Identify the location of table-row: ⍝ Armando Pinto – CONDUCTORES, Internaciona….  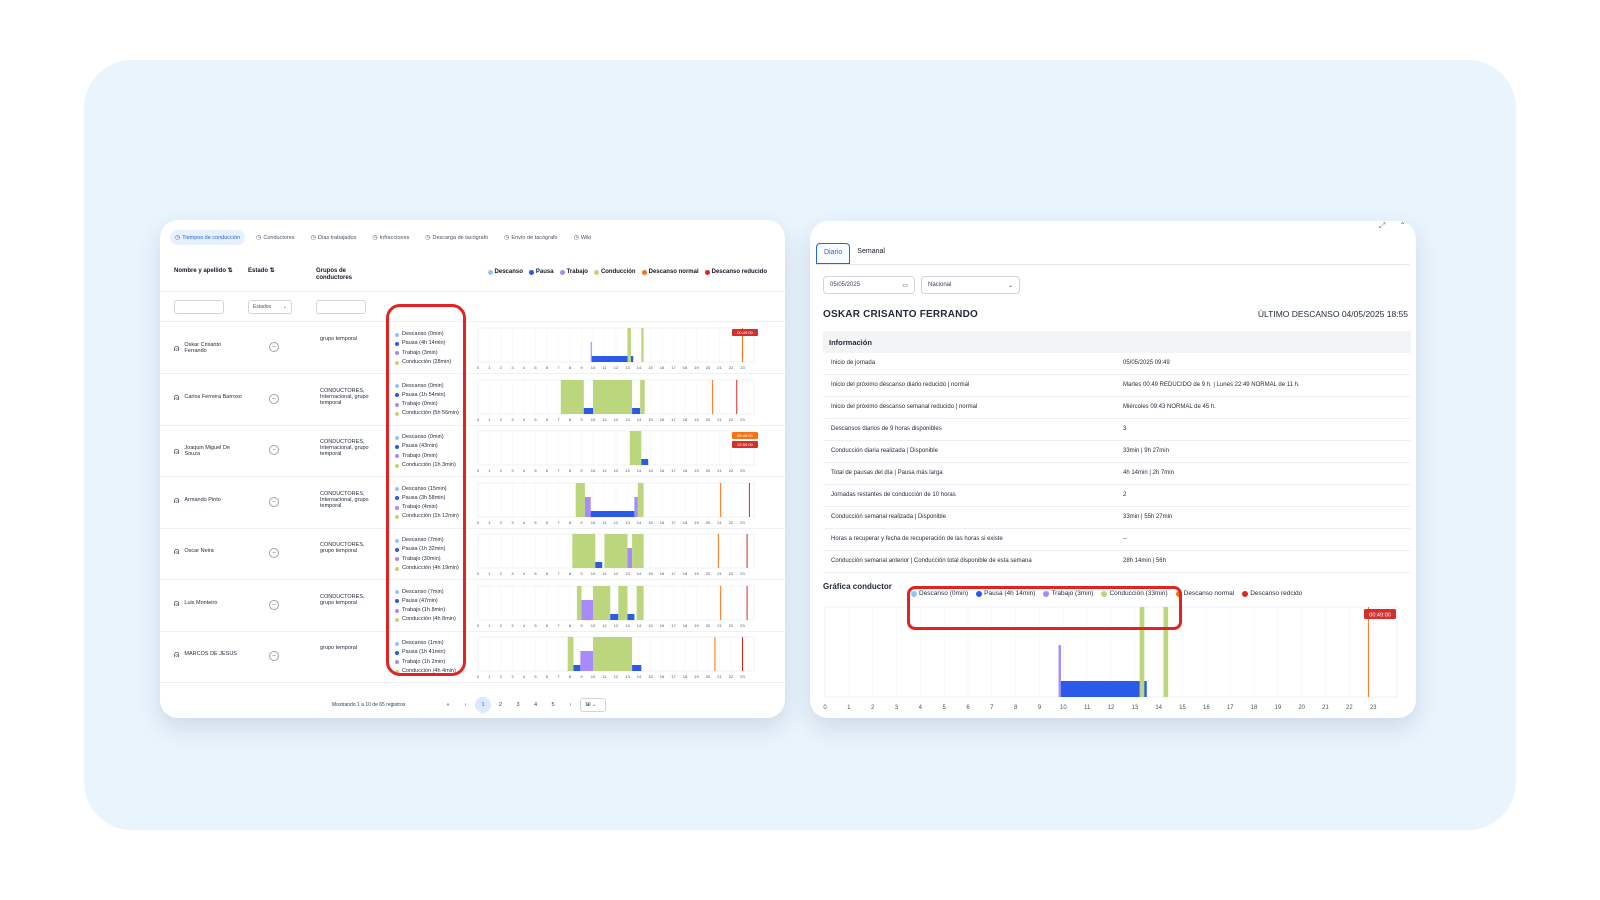
(472, 503).